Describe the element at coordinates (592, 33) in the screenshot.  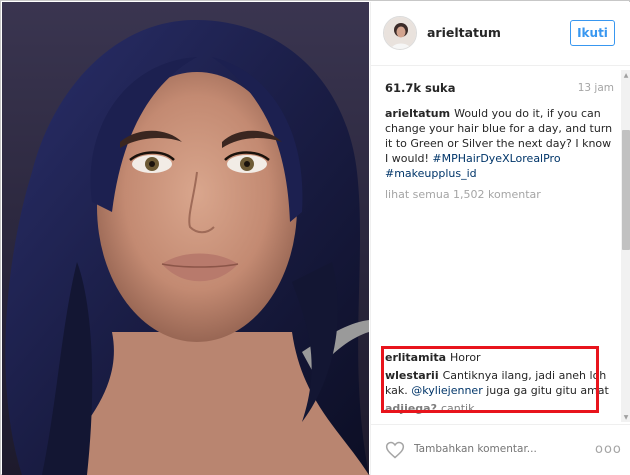
I see `follow-button: Ikuti` at that location.